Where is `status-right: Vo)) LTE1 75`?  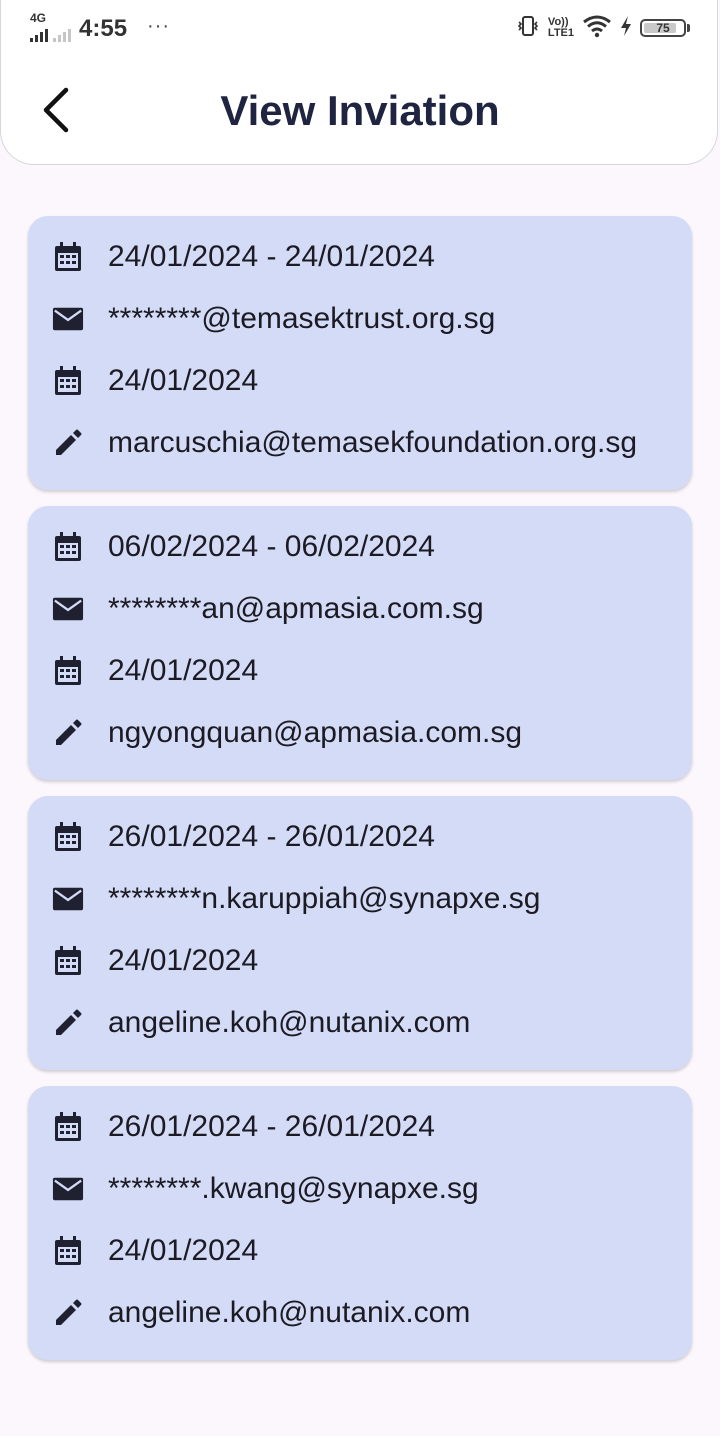
status-right: Vo)) LTE1 75 is located at coordinates (603, 28).